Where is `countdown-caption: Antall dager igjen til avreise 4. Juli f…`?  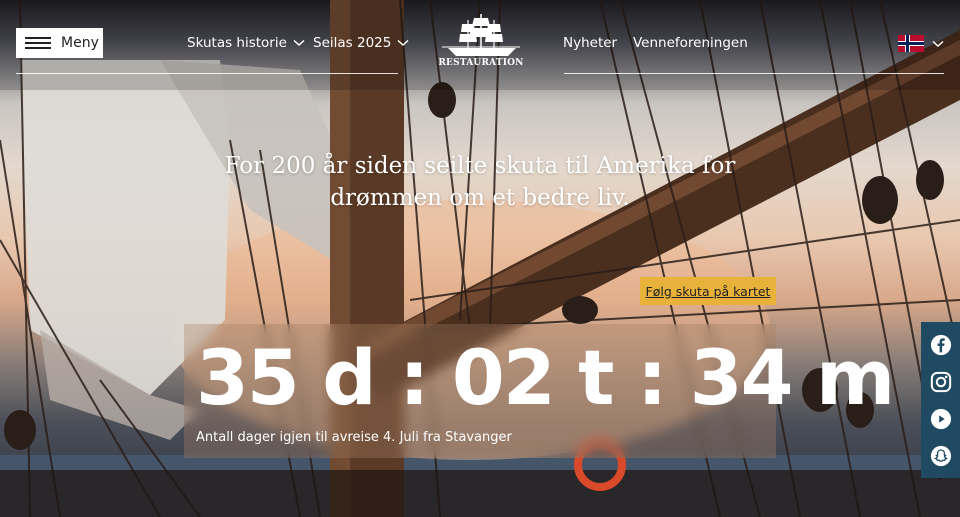 countdown-caption: Antall dager igjen til avreise 4. Juli f… is located at coordinates (354, 437).